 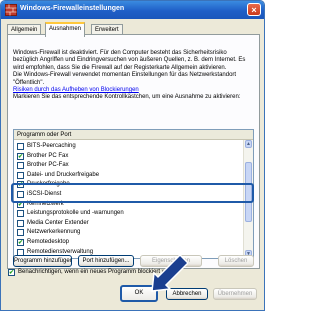 What do you see at coordinates (132, 10) in the screenshot?
I see `title-bar: Windows-Firewalleinstellungen ×` at bounding box center [132, 10].